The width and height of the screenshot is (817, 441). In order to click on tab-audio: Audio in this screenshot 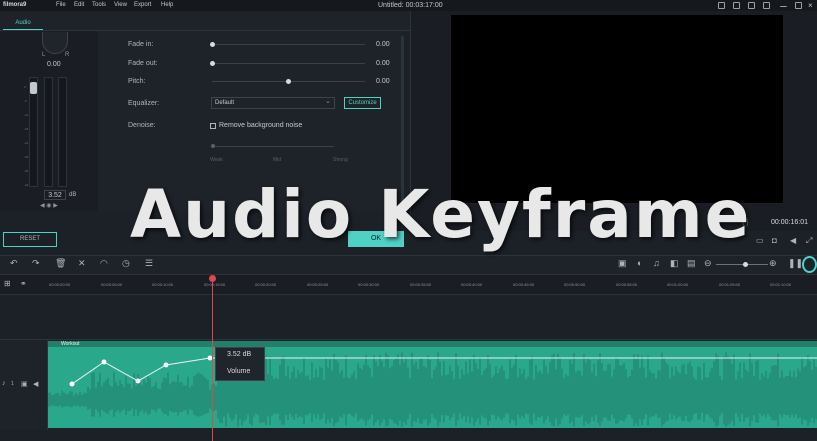, I will do `click(23, 23)`.